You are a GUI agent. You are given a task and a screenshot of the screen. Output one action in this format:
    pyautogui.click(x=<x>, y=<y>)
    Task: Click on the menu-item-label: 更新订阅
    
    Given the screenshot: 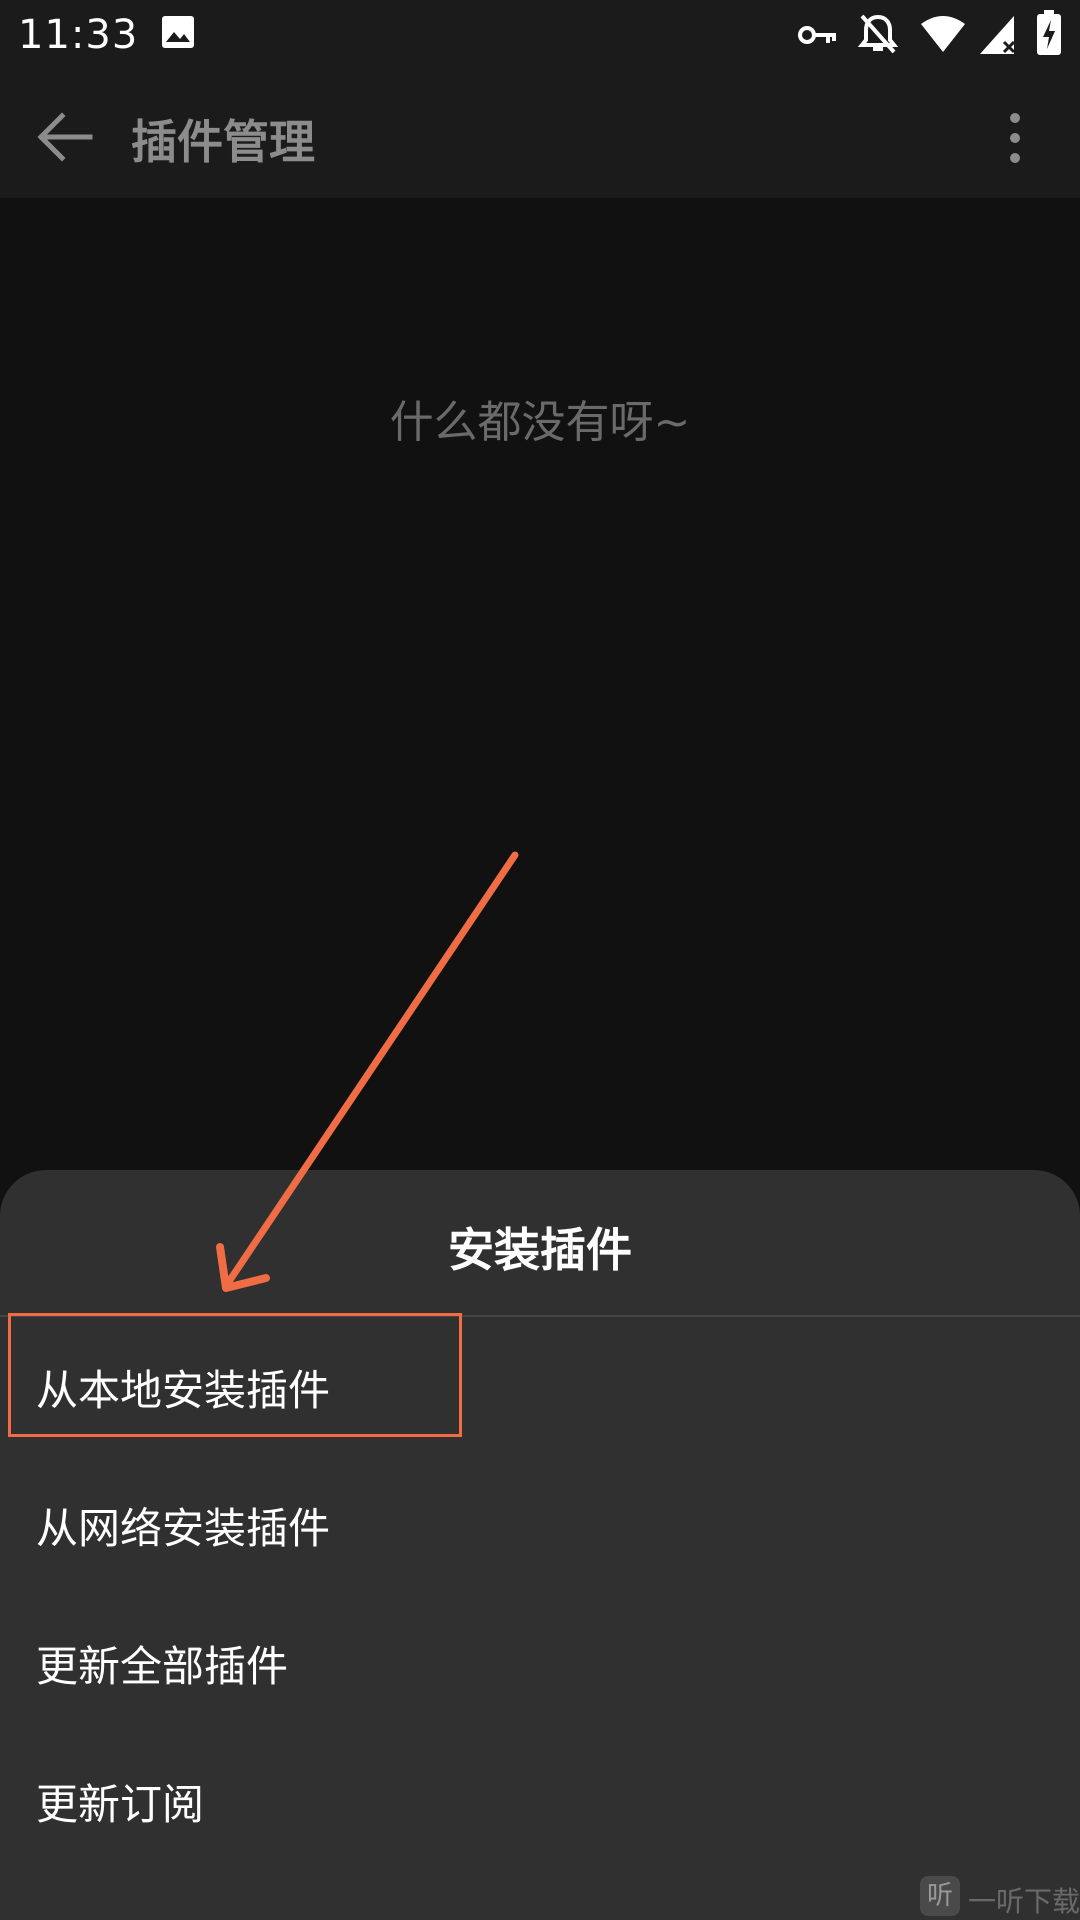 What is the action you would take?
    pyautogui.click(x=120, y=1804)
    